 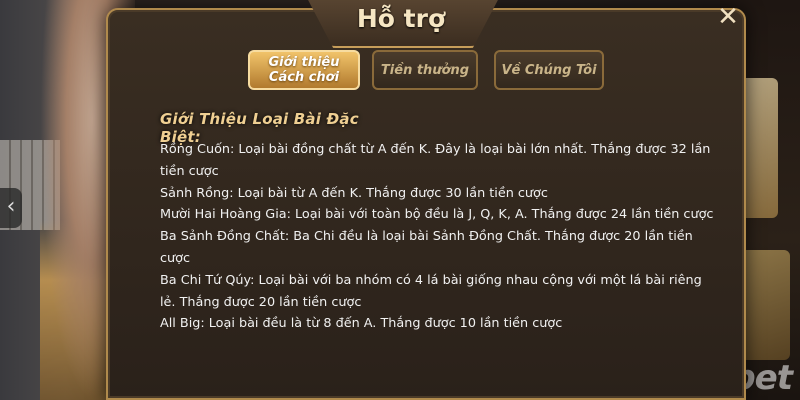 I want to click on tab-about-us: Về Chúng Tôi, so click(x=549, y=70).